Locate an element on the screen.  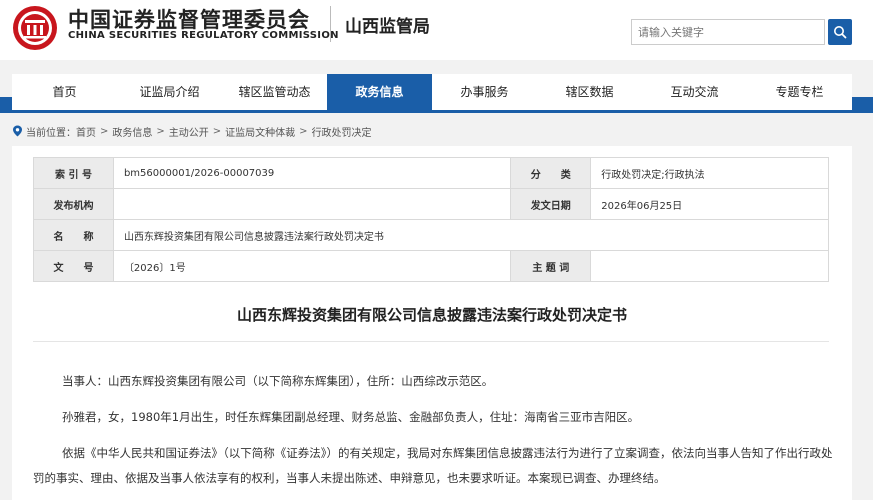
table-row: 发布机构 发文日期 2026年06月25日 is located at coordinates (431, 204).